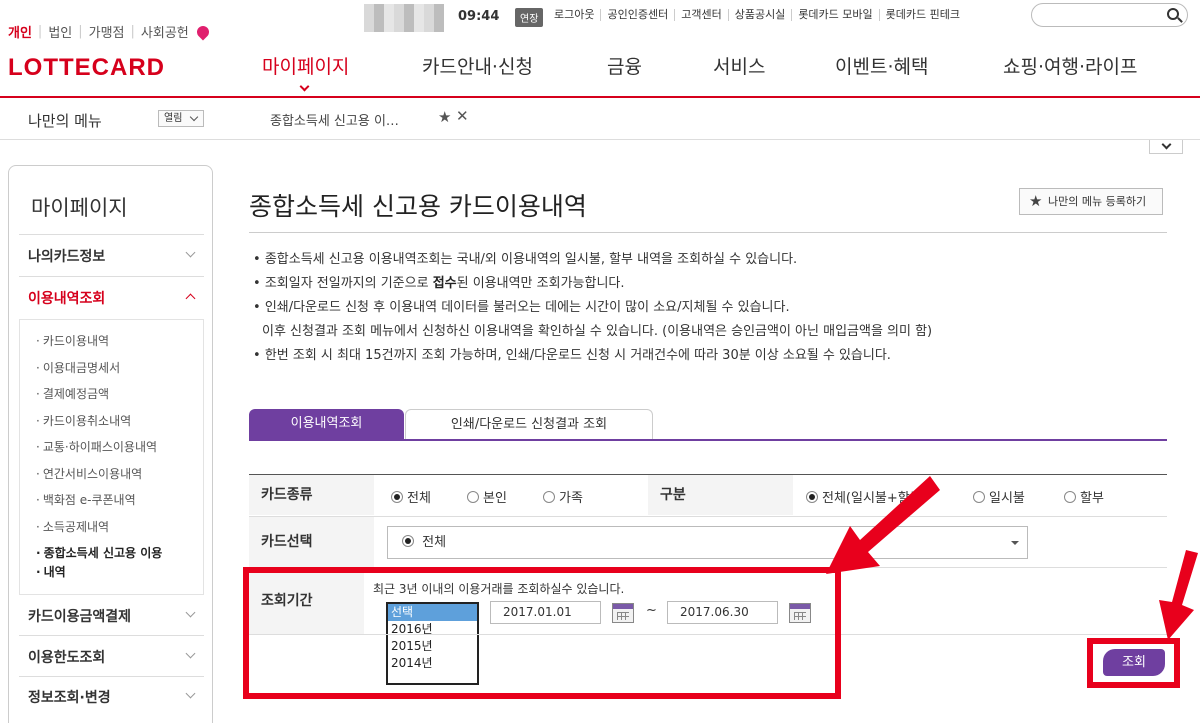 Image resolution: width=1200 pixels, height=723 pixels. Describe the element at coordinates (1178, 595) in the screenshot. I see `annotation-arrow-right` at that location.